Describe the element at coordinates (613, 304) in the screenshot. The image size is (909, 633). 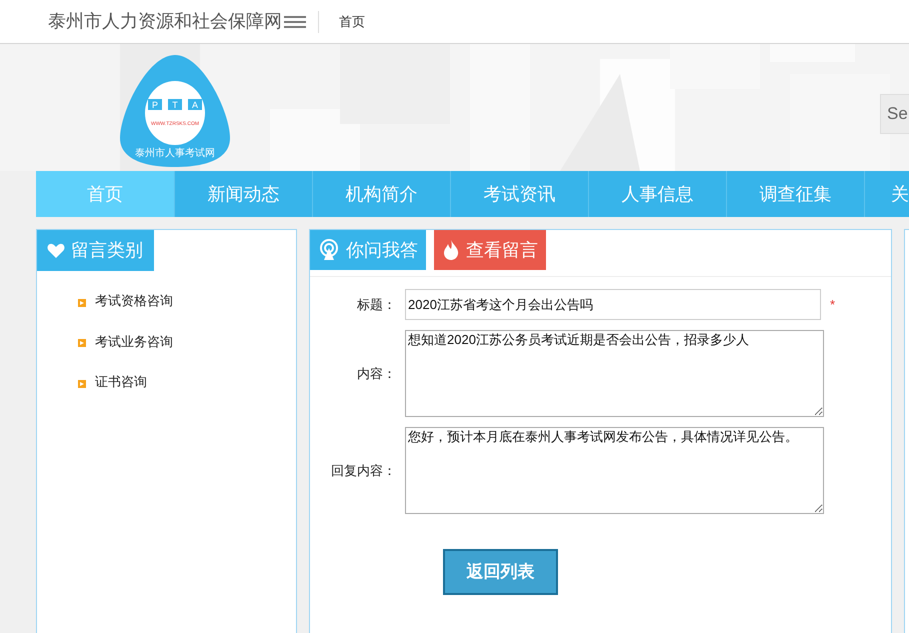
I see `title-field: 2020江苏省考这个月会出公告吗` at that location.